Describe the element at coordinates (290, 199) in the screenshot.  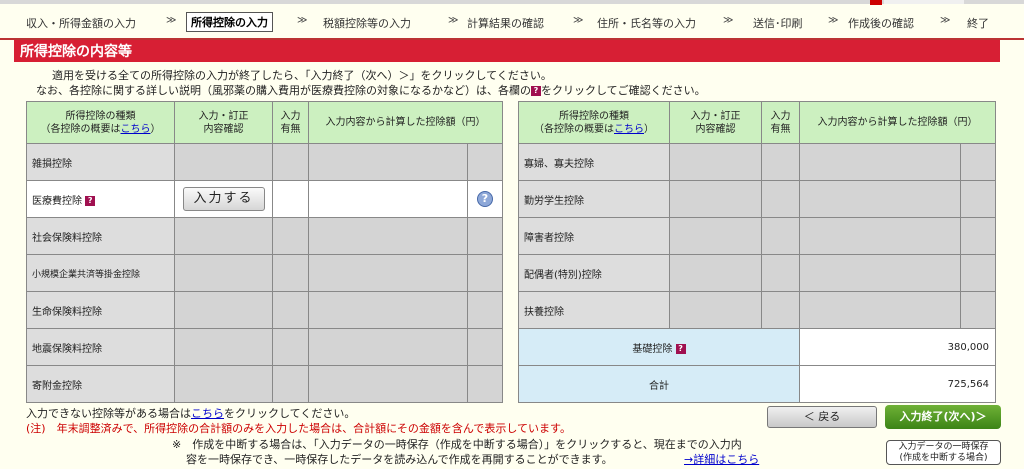
I see `medical-has-input` at that location.